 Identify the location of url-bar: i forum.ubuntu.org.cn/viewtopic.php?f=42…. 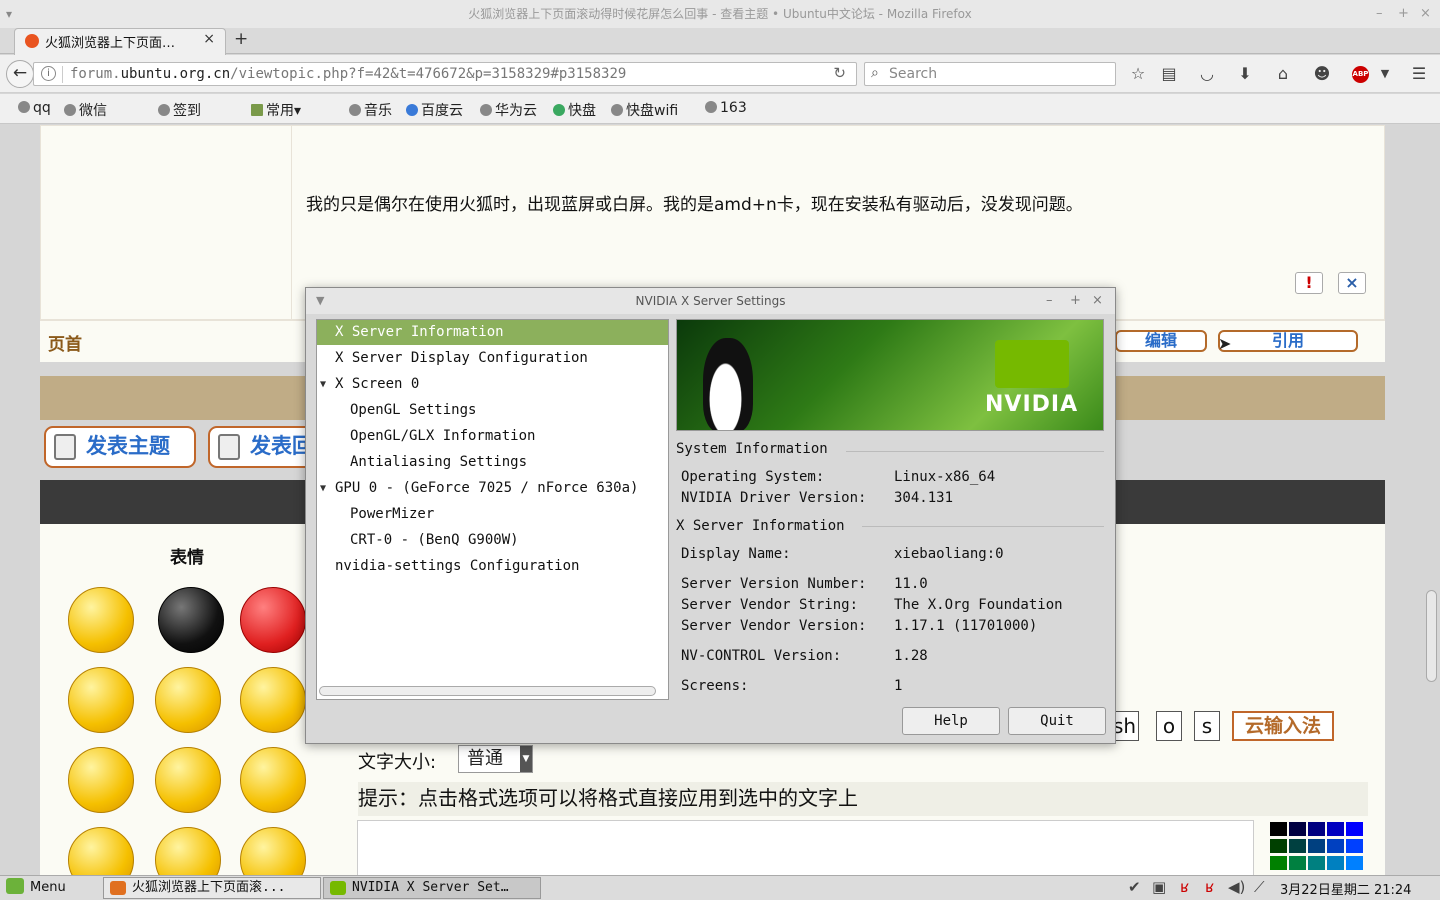
(445, 74).